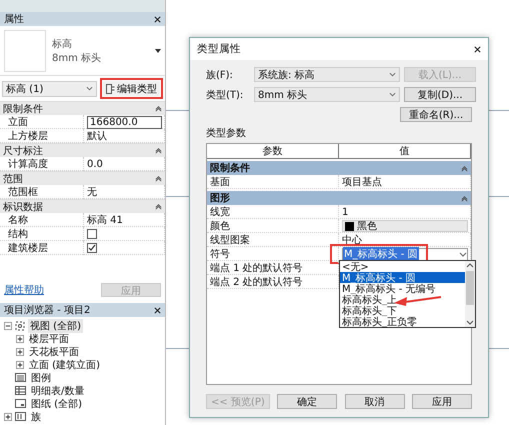  I want to click on color-button: 黑色, so click(405, 226).